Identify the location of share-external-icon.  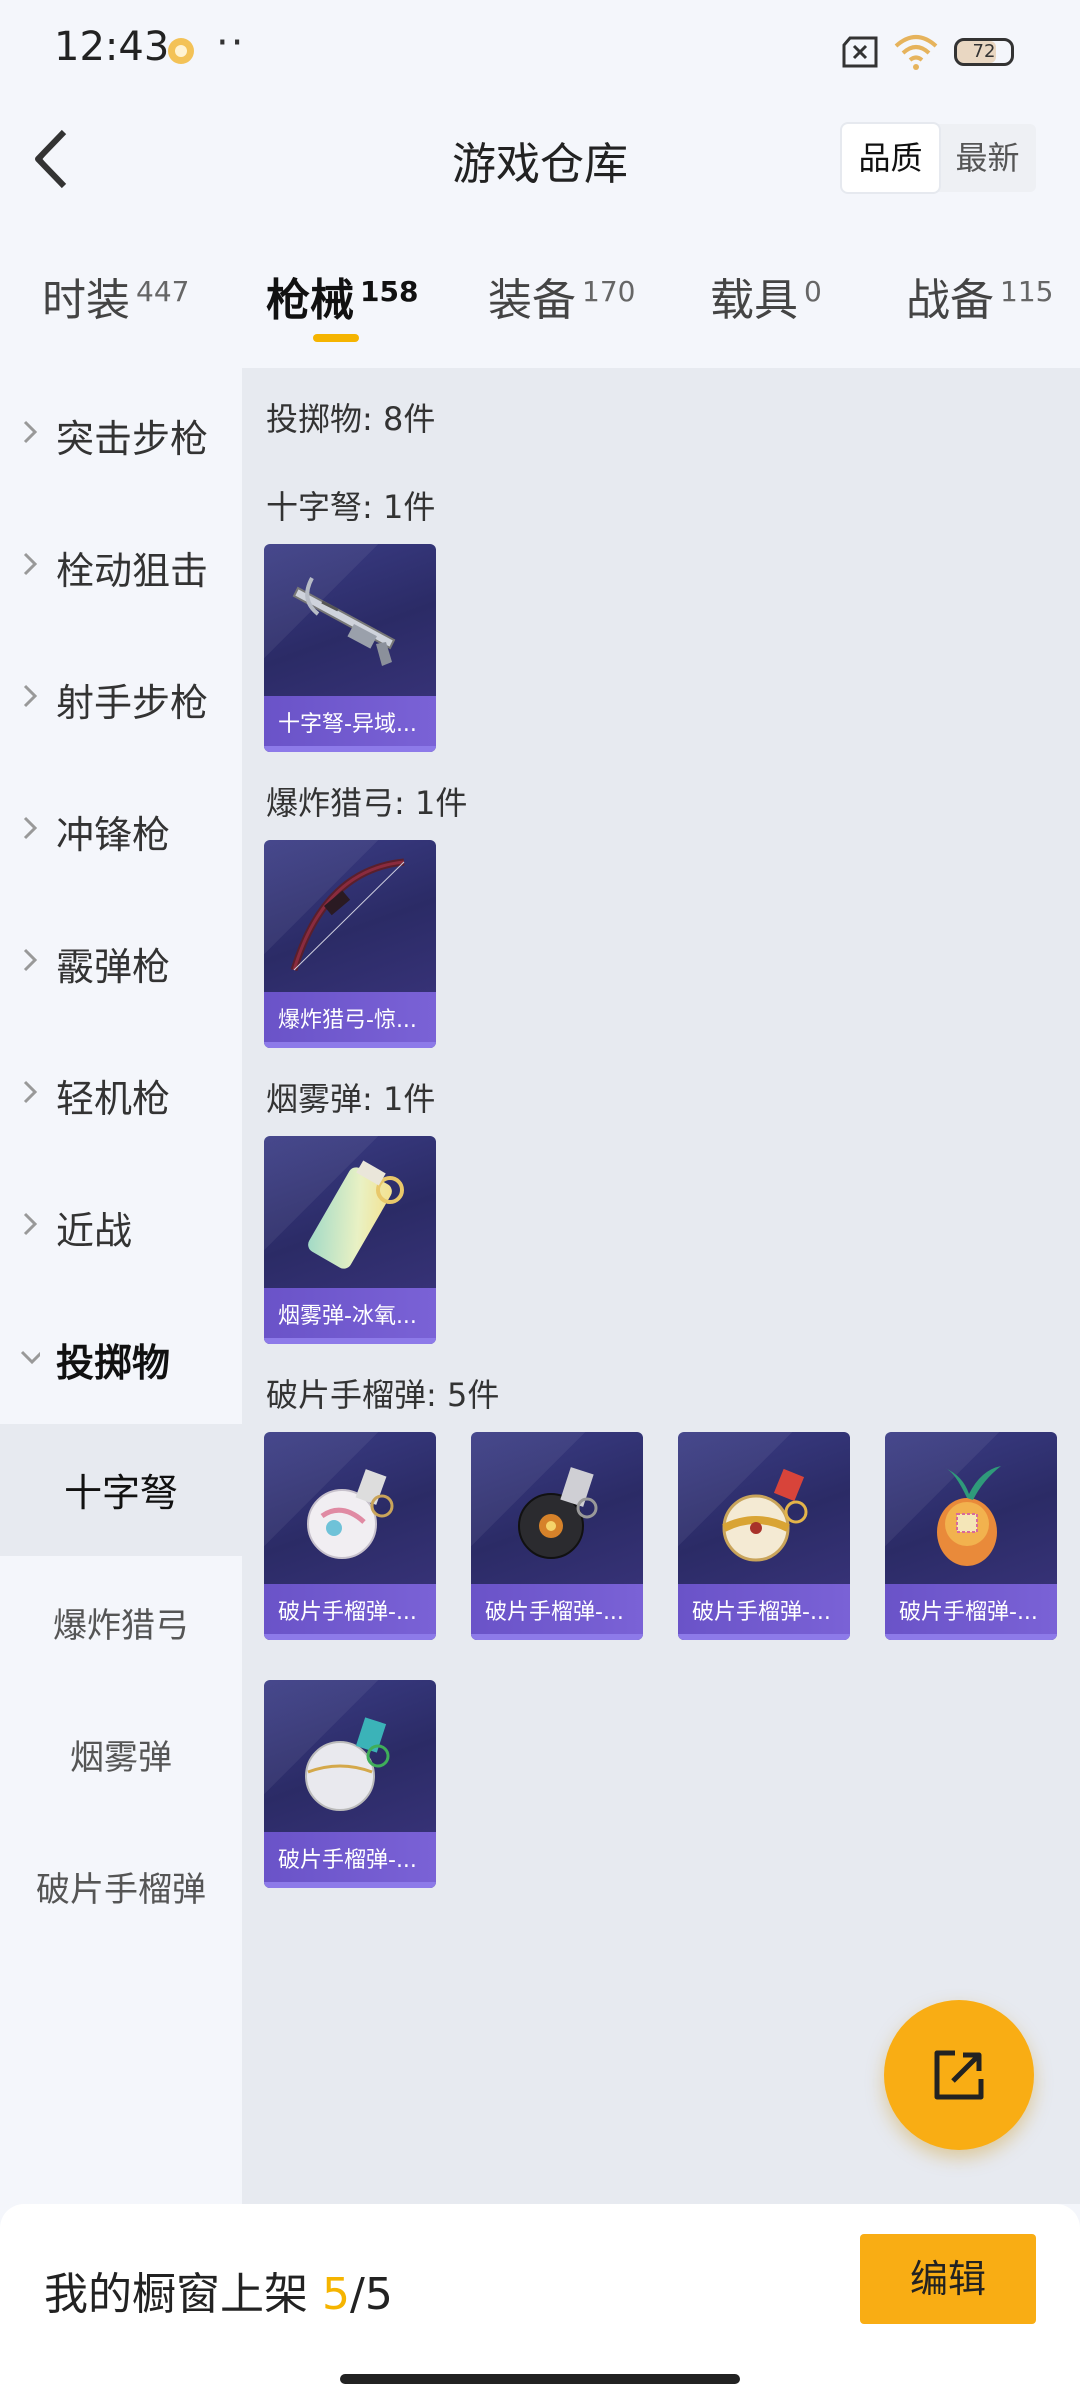
(959, 2075).